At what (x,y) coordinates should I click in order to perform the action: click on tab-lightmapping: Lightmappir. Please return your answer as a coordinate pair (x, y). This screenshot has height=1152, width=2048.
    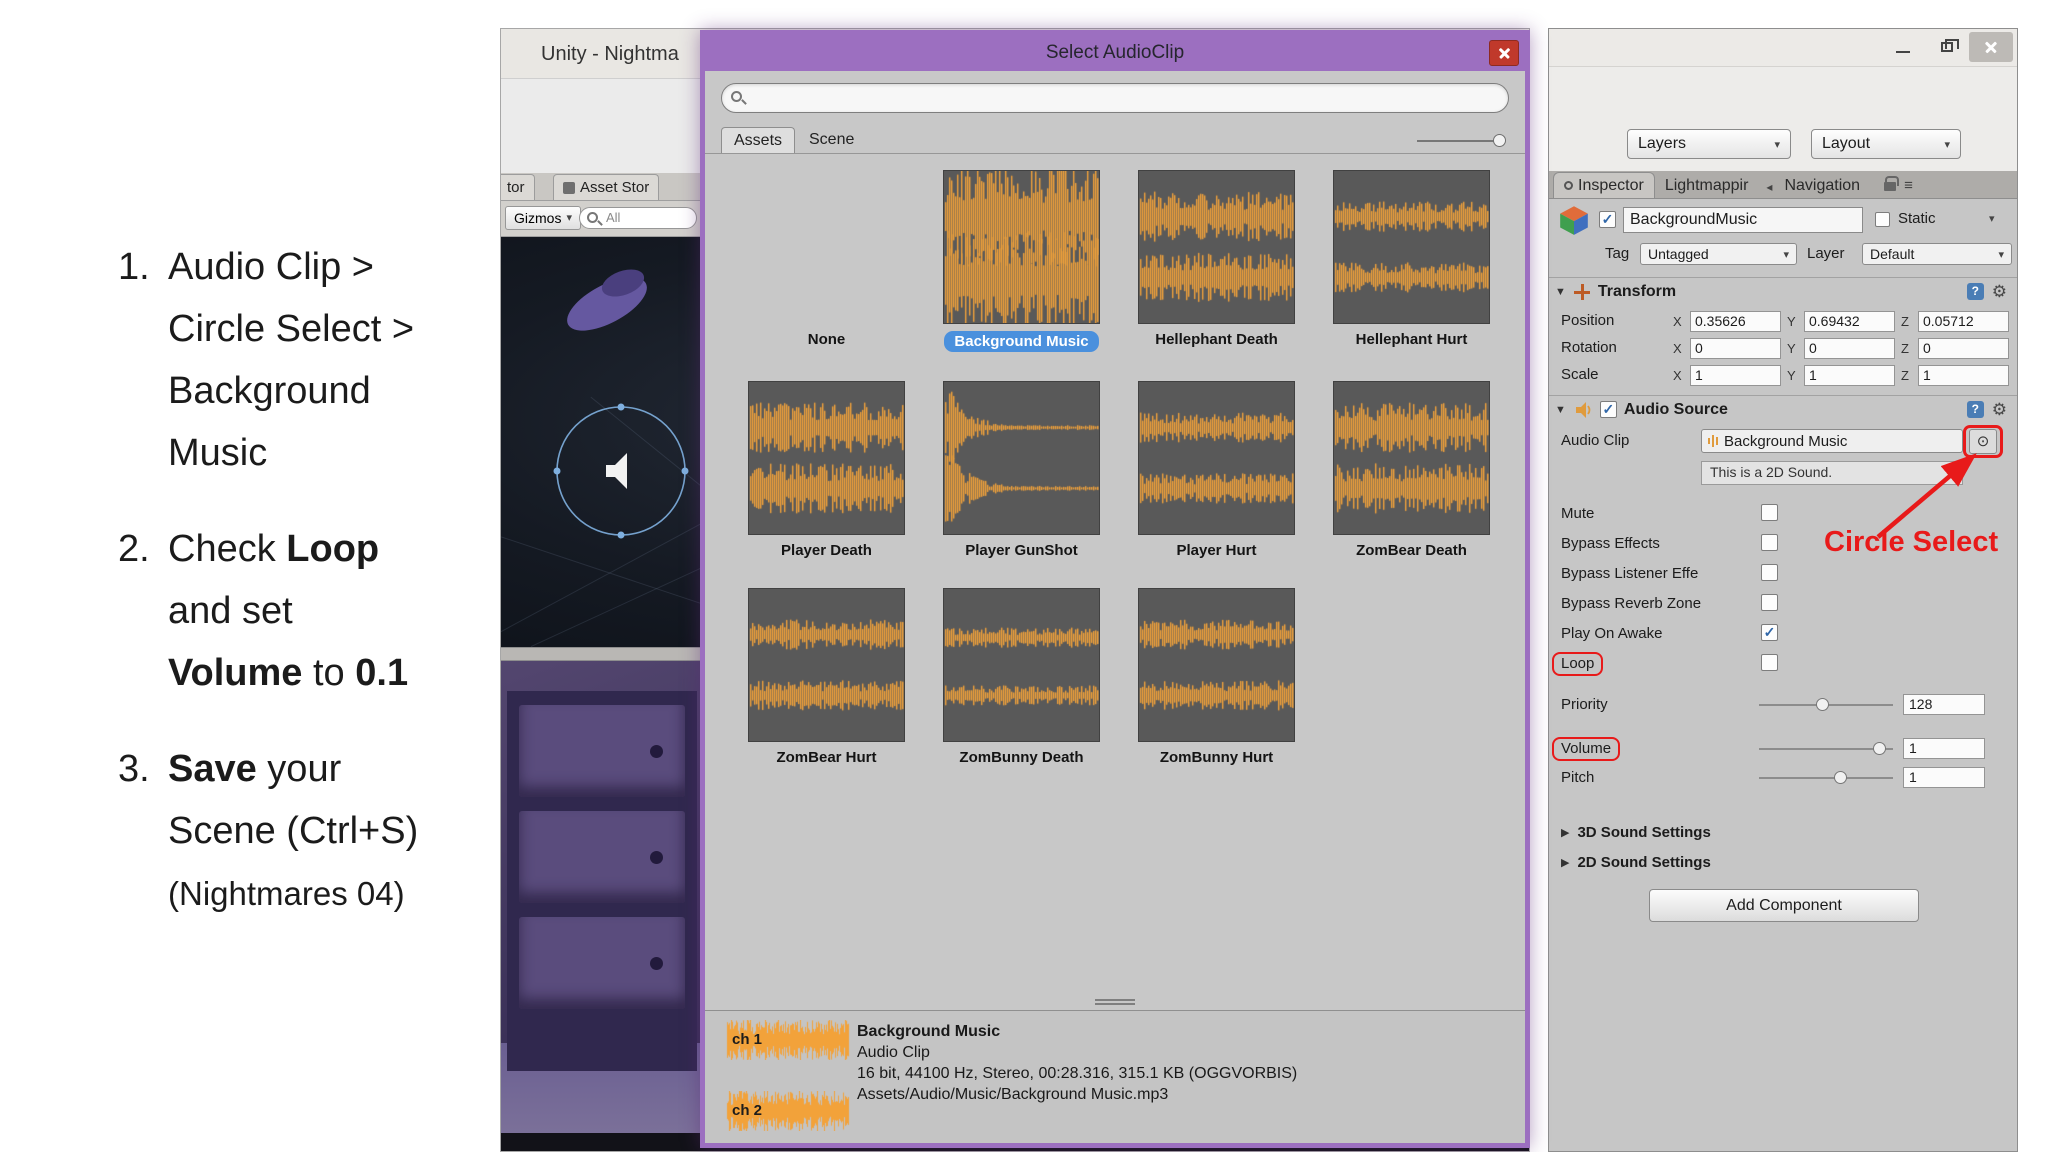
    Looking at the image, I should click on (1707, 185).